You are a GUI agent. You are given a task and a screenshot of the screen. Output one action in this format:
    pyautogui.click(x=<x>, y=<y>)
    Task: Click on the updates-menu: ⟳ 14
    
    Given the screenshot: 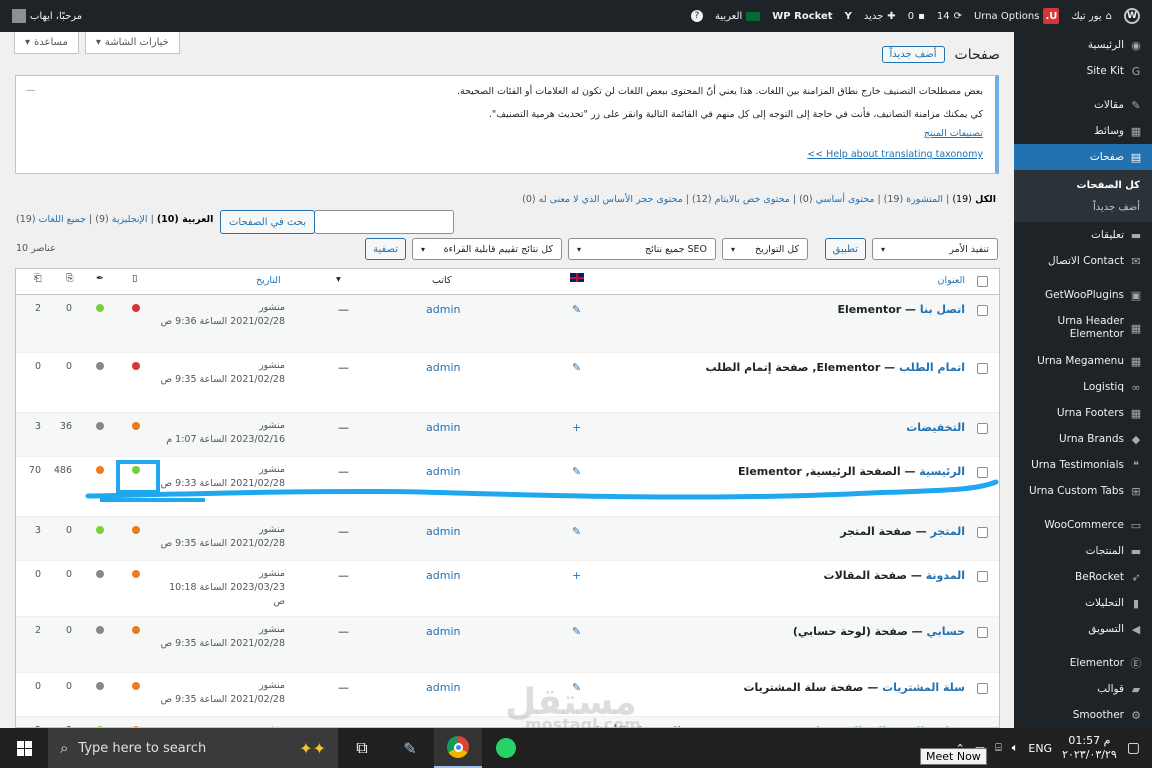 What is the action you would take?
    pyautogui.click(x=949, y=16)
    